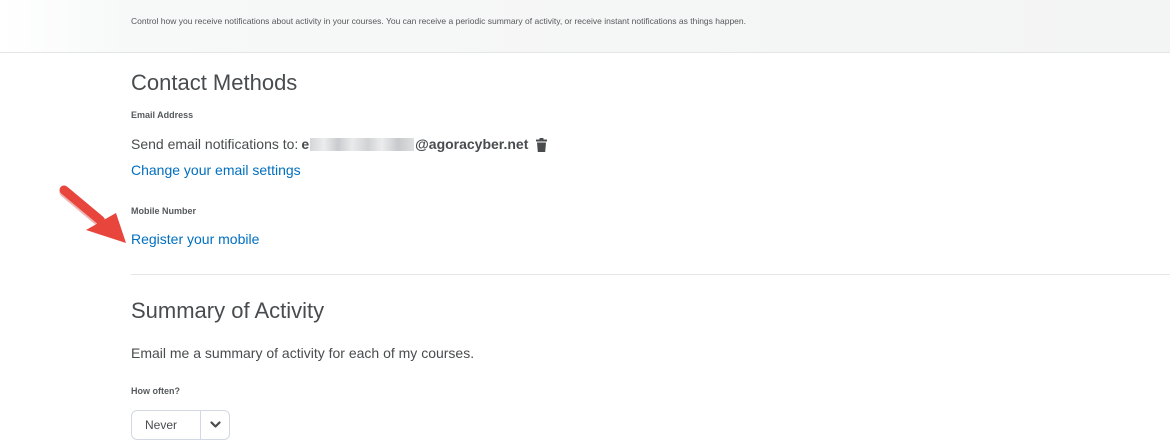 This screenshot has width=1170, height=440. What do you see at coordinates (228, 310) in the screenshot?
I see `summary-heading: Summary of Activity` at bounding box center [228, 310].